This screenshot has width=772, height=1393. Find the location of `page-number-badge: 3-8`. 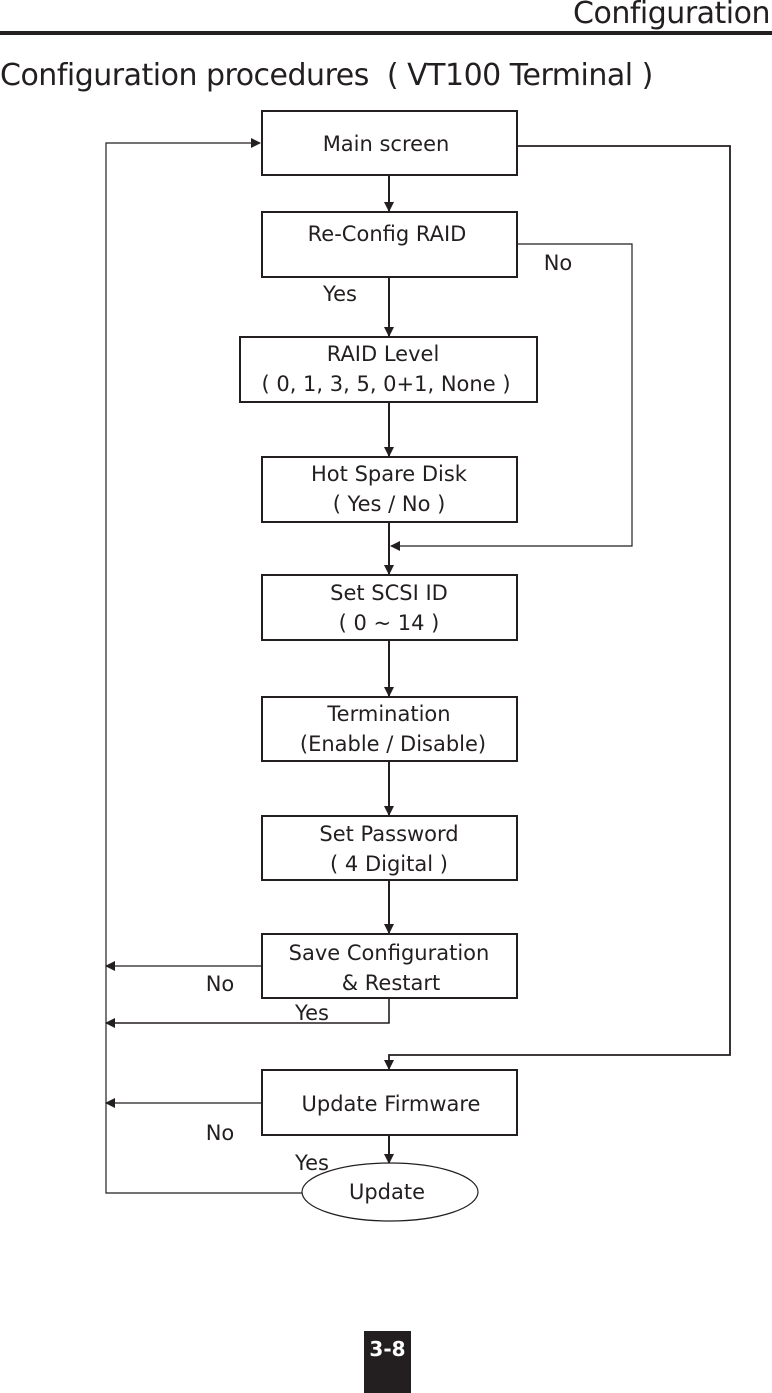

page-number-badge: 3-8 is located at coordinates (387, 1362).